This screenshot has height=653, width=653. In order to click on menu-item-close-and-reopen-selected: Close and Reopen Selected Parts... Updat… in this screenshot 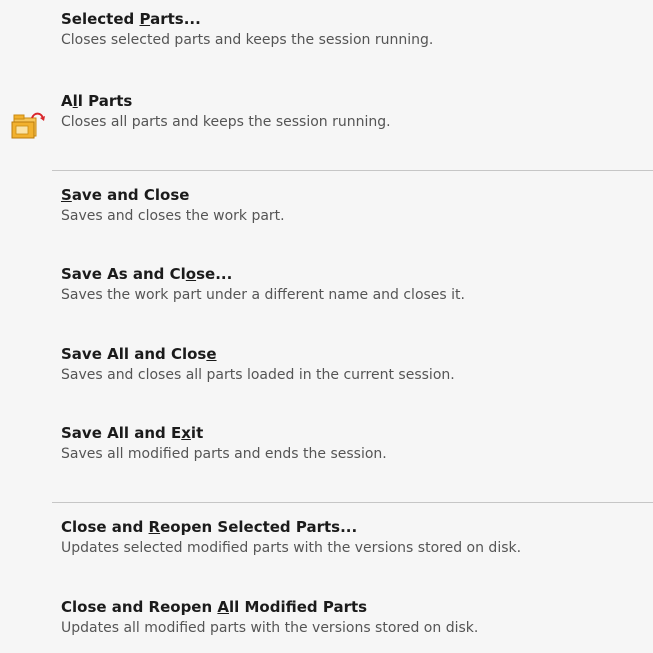, I will do `click(326, 537)`.